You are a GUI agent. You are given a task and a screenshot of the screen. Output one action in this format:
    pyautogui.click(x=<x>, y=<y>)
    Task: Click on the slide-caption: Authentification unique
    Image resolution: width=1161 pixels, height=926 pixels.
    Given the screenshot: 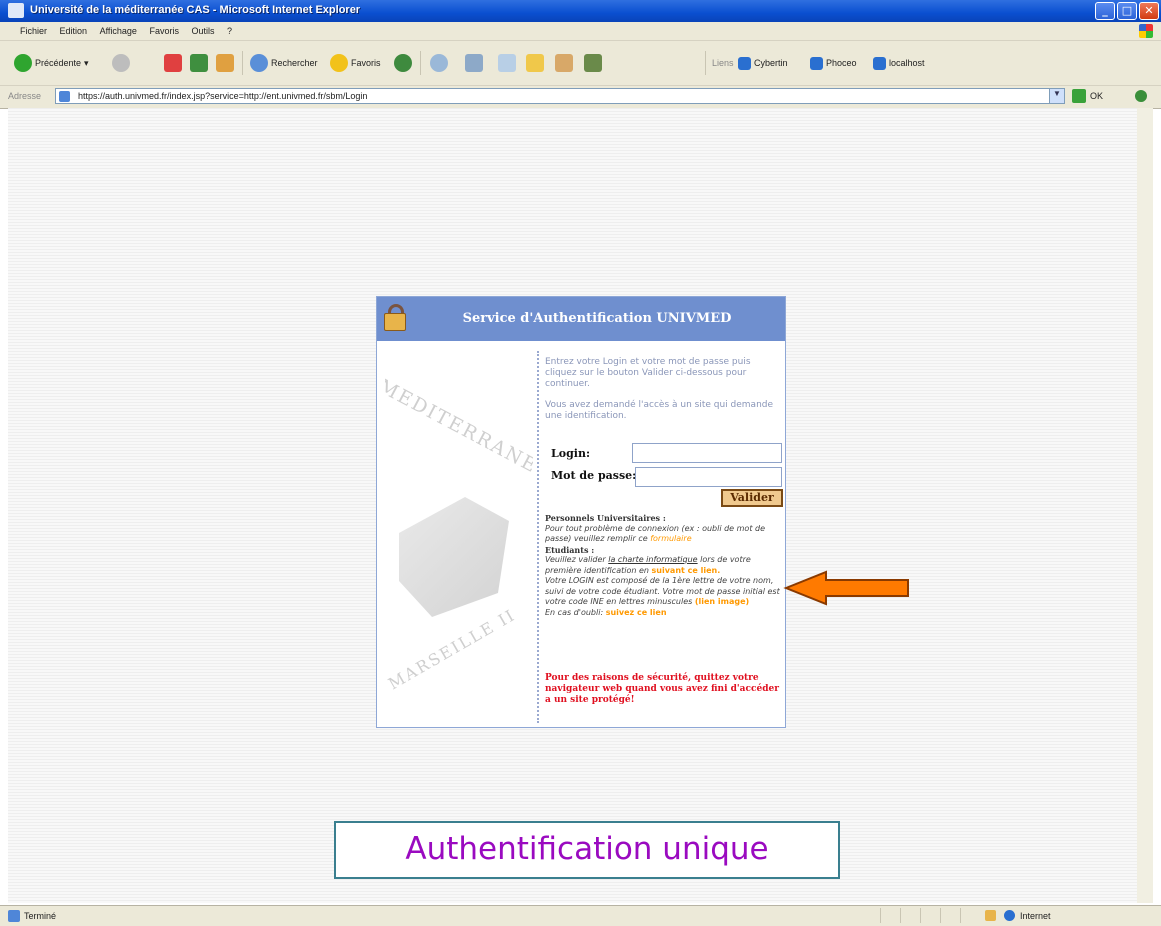 What is the action you would take?
    pyautogui.click(x=587, y=850)
    